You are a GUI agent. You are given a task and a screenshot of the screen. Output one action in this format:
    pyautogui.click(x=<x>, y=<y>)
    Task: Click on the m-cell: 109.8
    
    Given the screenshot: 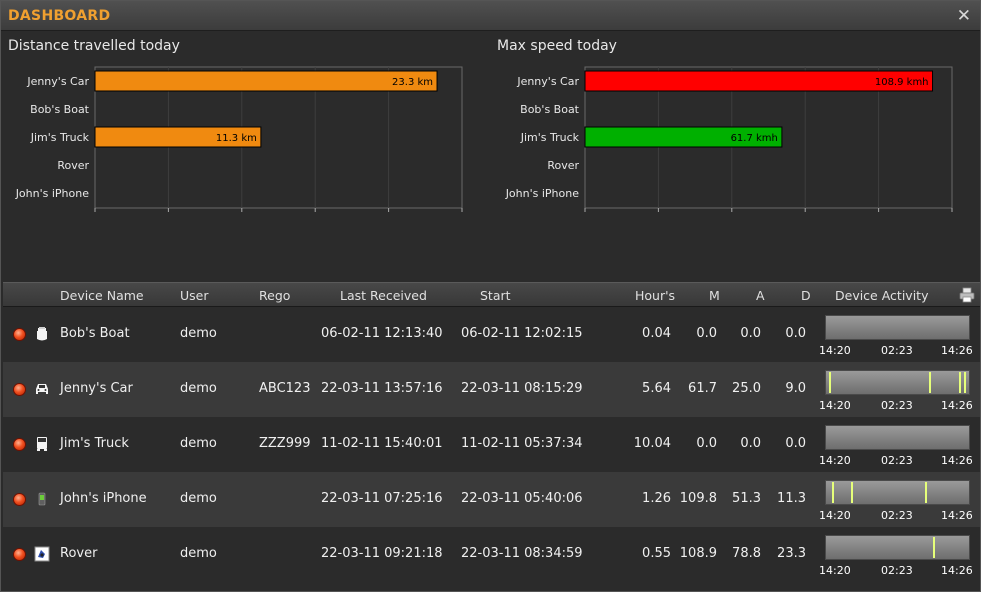 What is the action you would take?
    pyautogui.click(x=698, y=498)
    